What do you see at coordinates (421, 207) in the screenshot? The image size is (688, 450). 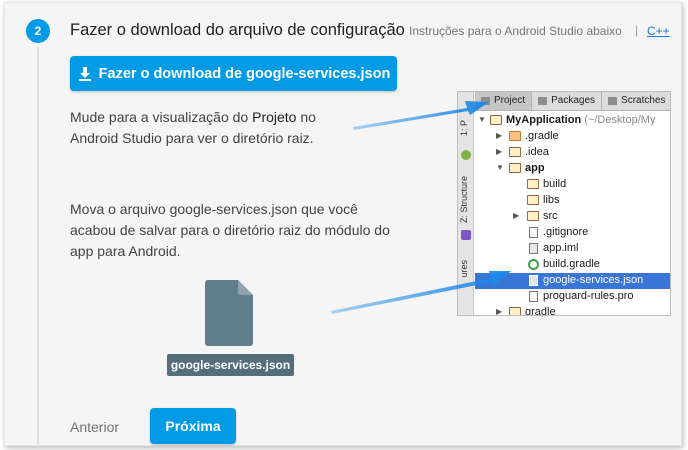 I see `pointer-arrows-overlay` at bounding box center [421, 207].